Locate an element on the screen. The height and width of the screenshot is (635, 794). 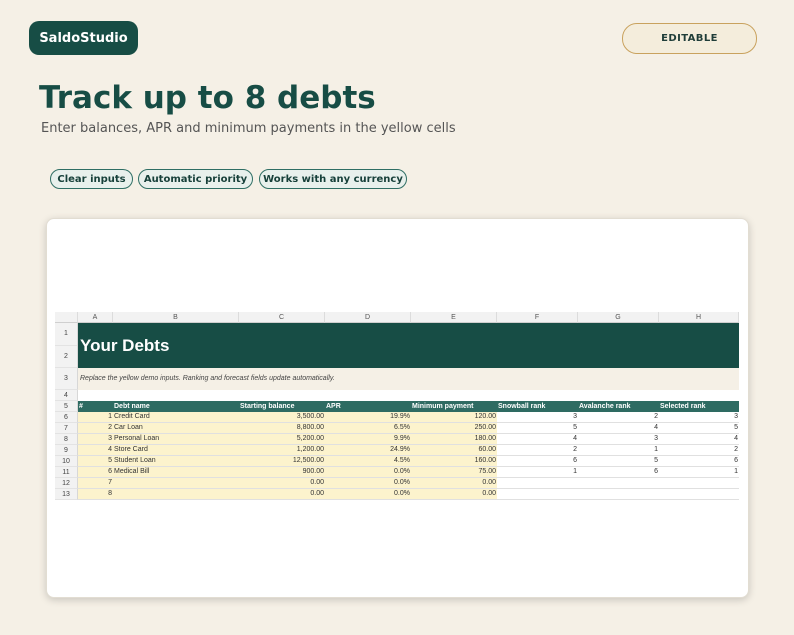
table-row: 8 3 Personal Loan 5,200.00 9.9% 180.00 4 3 4 is located at coordinates (397, 439).